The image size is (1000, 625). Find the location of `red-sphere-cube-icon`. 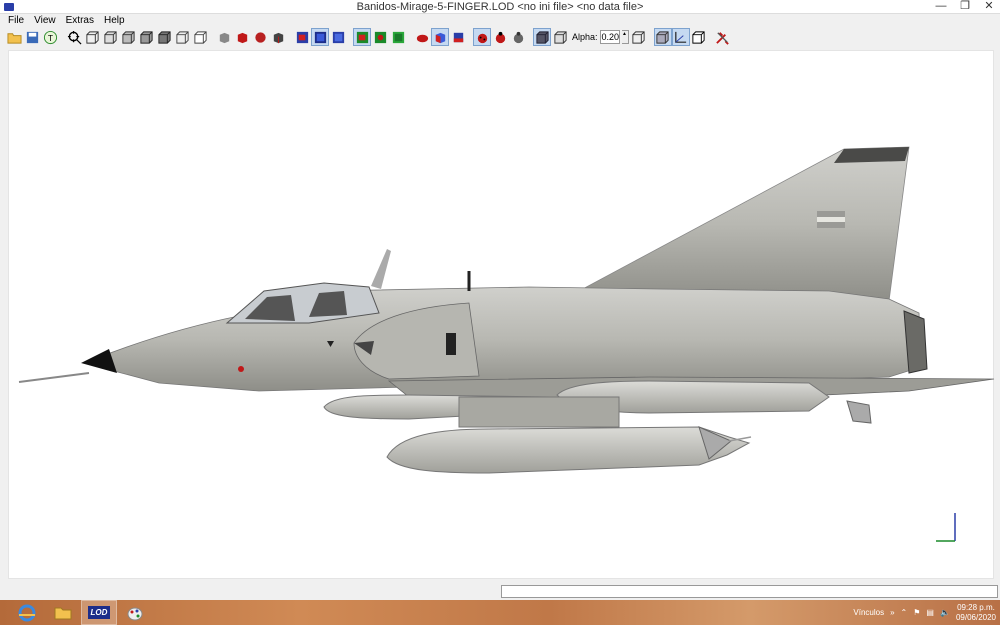

red-sphere-cube-icon is located at coordinates (260, 37).